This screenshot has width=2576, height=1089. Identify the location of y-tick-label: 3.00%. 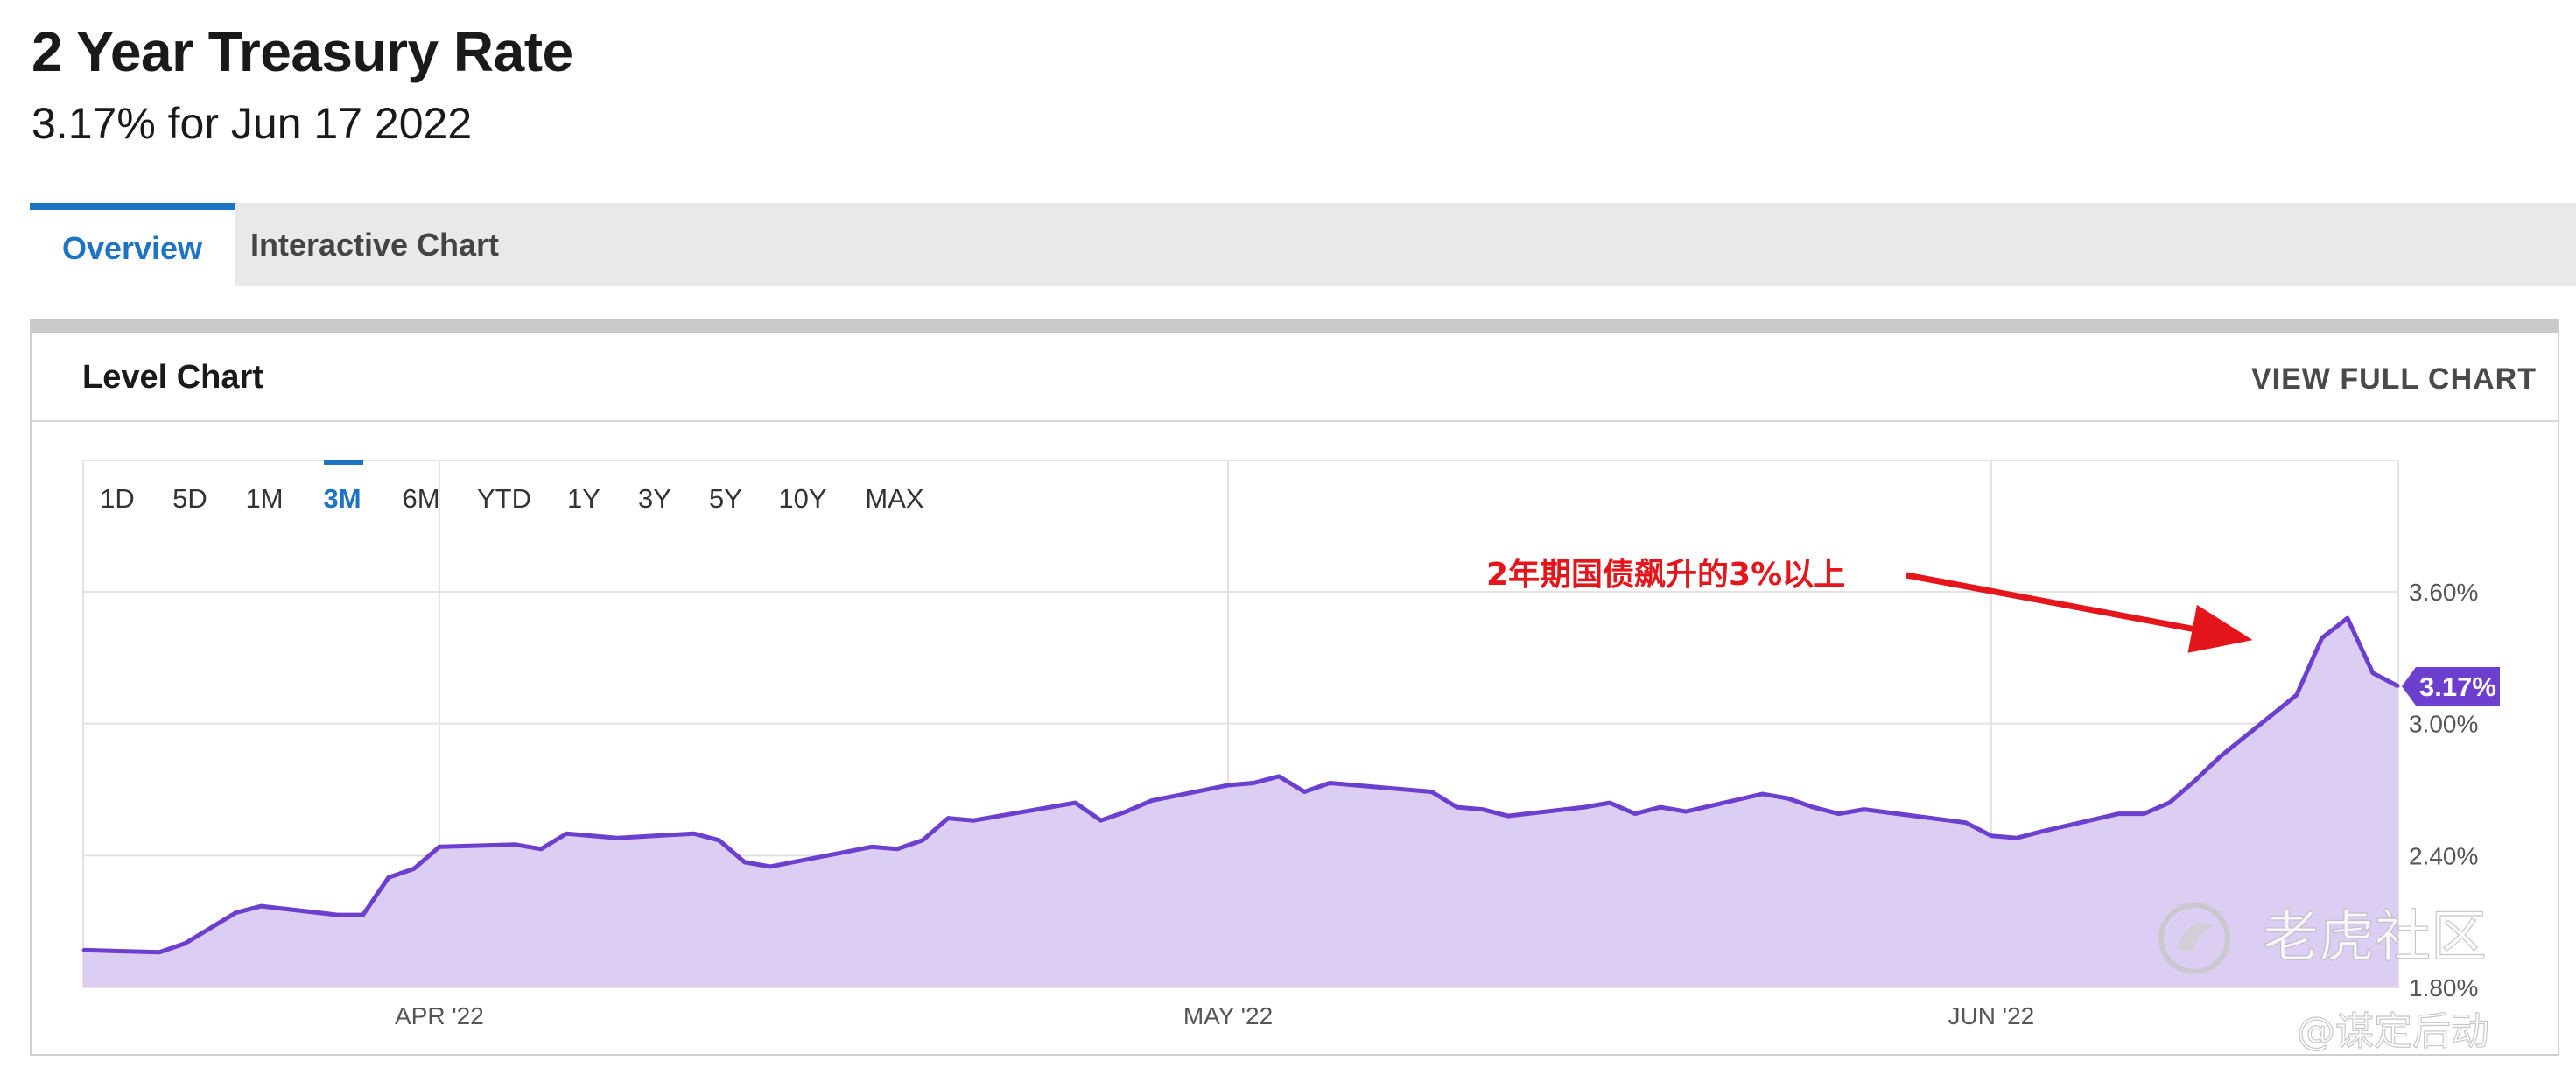
(2443, 724).